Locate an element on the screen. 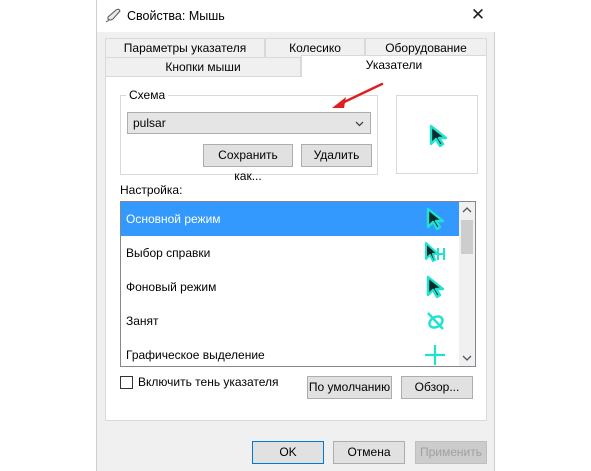  cancel-button: Отмена is located at coordinates (369, 452).